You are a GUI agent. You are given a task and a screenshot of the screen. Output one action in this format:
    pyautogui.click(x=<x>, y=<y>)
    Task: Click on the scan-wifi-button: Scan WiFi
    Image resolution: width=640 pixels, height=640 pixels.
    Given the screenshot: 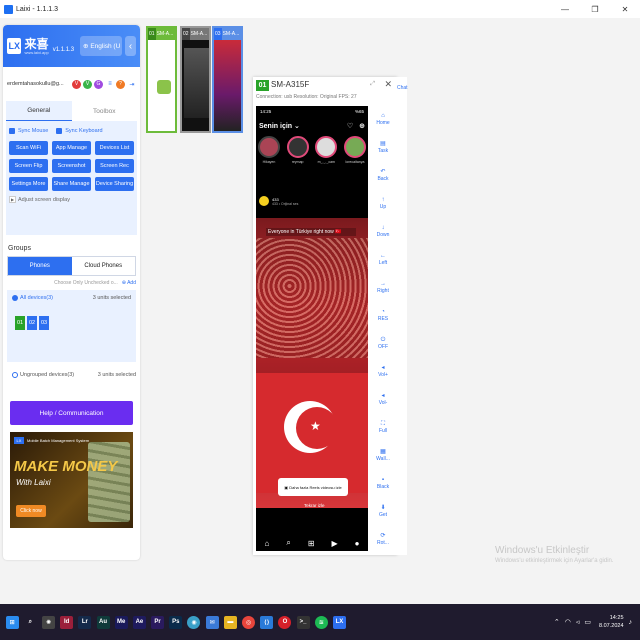 What is the action you would take?
    pyautogui.click(x=28, y=148)
    